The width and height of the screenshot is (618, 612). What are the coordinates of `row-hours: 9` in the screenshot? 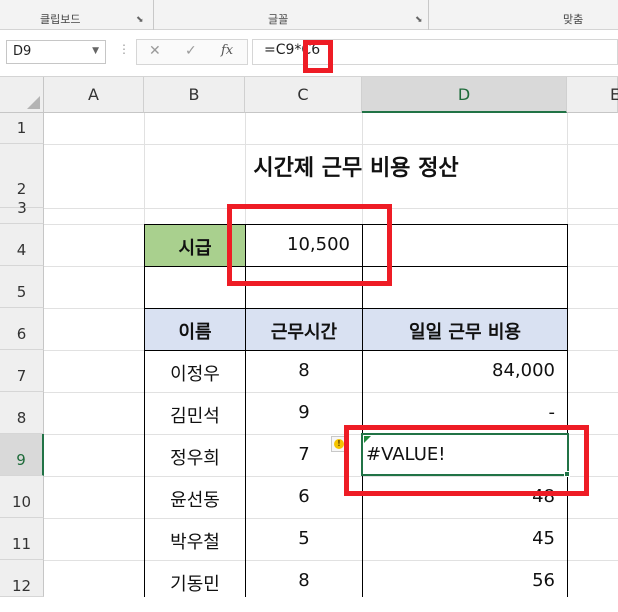 It's located at (304, 412).